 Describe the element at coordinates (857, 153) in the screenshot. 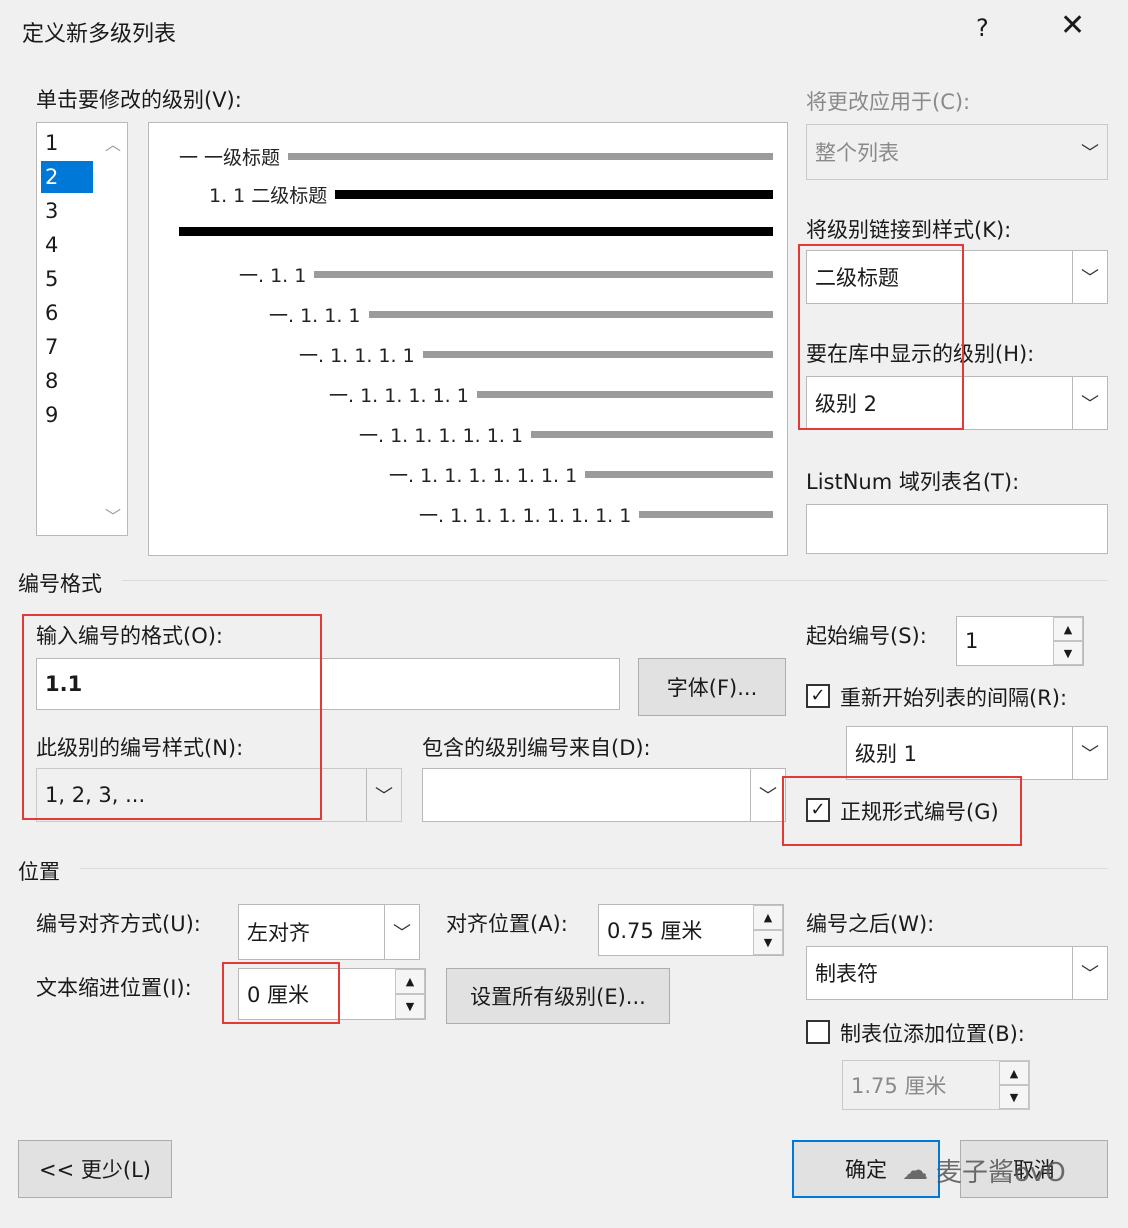

I see `apply-to-value: 整个列表` at that location.